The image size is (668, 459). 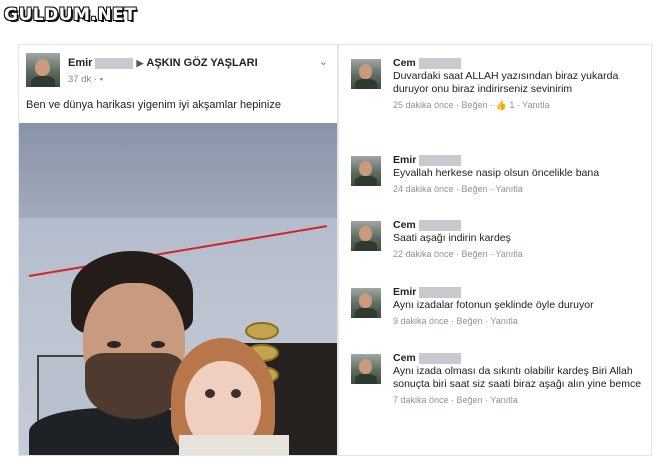 What do you see at coordinates (234, 445) in the screenshot?
I see `girl-shirt` at bounding box center [234, 445].